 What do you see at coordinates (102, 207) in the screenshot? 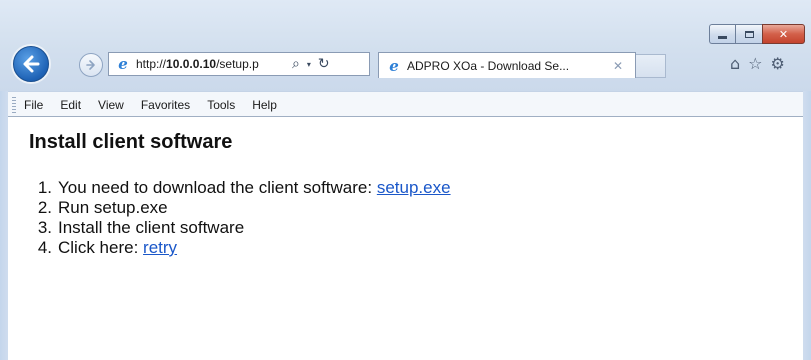
I see `list-item: 2. Run setup.exe` at bounding box center [102, 207].